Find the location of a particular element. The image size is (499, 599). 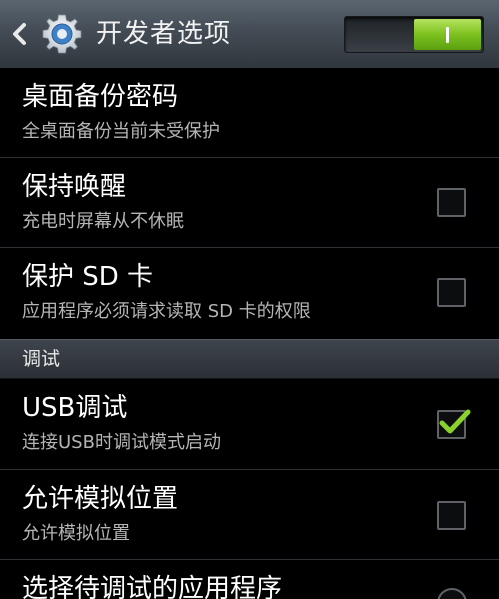

developer-options-master-toggle is located at coordinates (414, 34).